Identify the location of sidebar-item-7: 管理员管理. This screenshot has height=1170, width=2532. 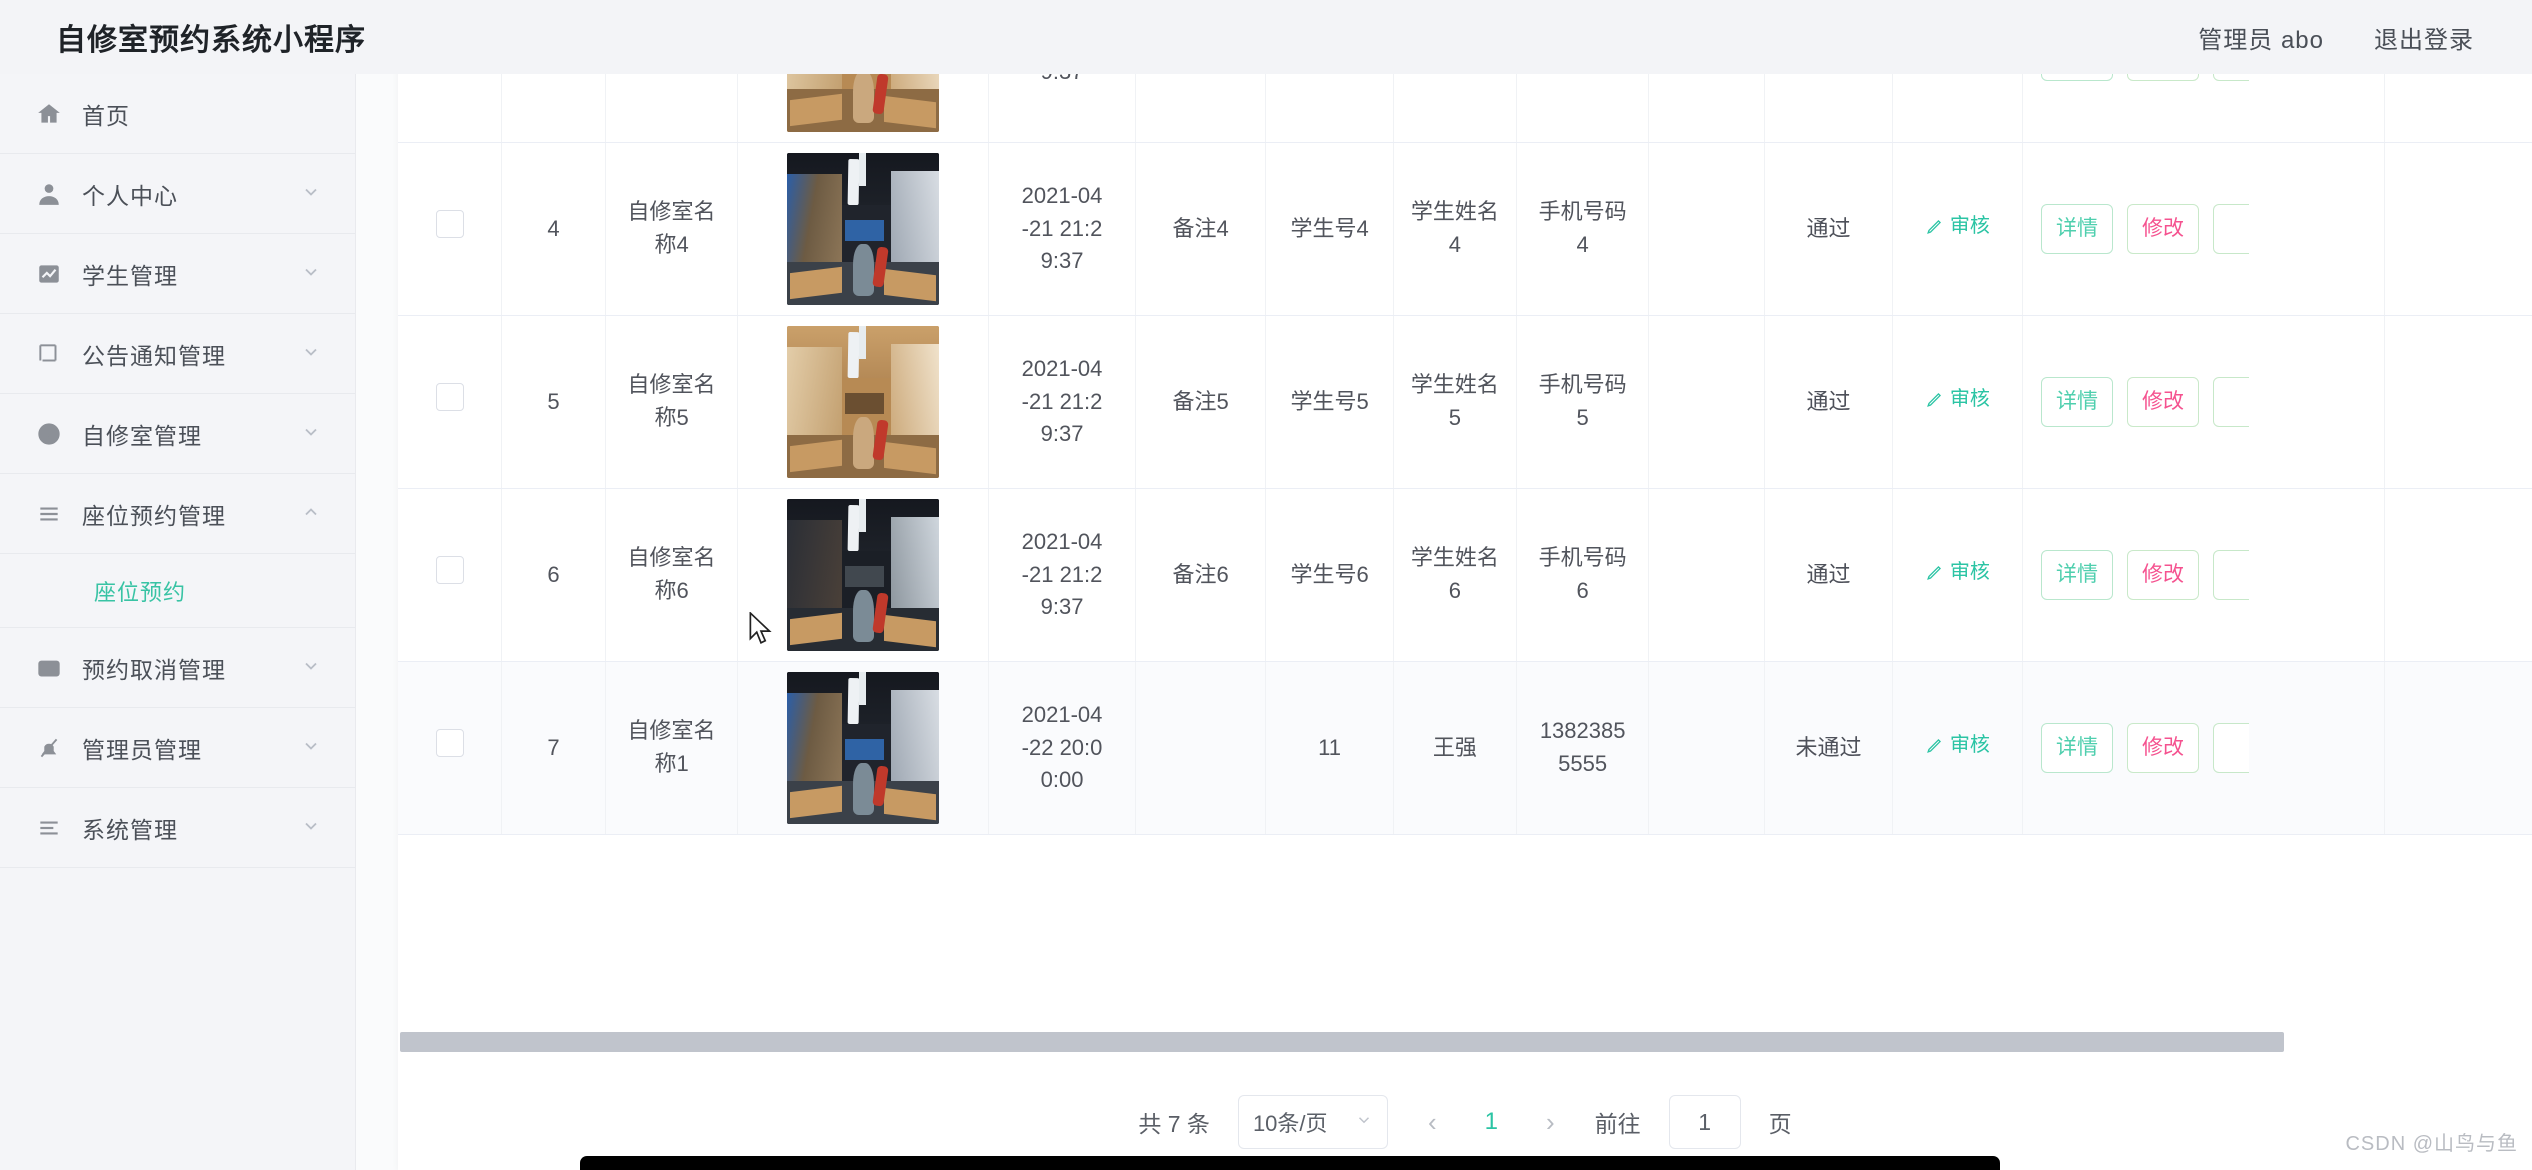
(177, 748).